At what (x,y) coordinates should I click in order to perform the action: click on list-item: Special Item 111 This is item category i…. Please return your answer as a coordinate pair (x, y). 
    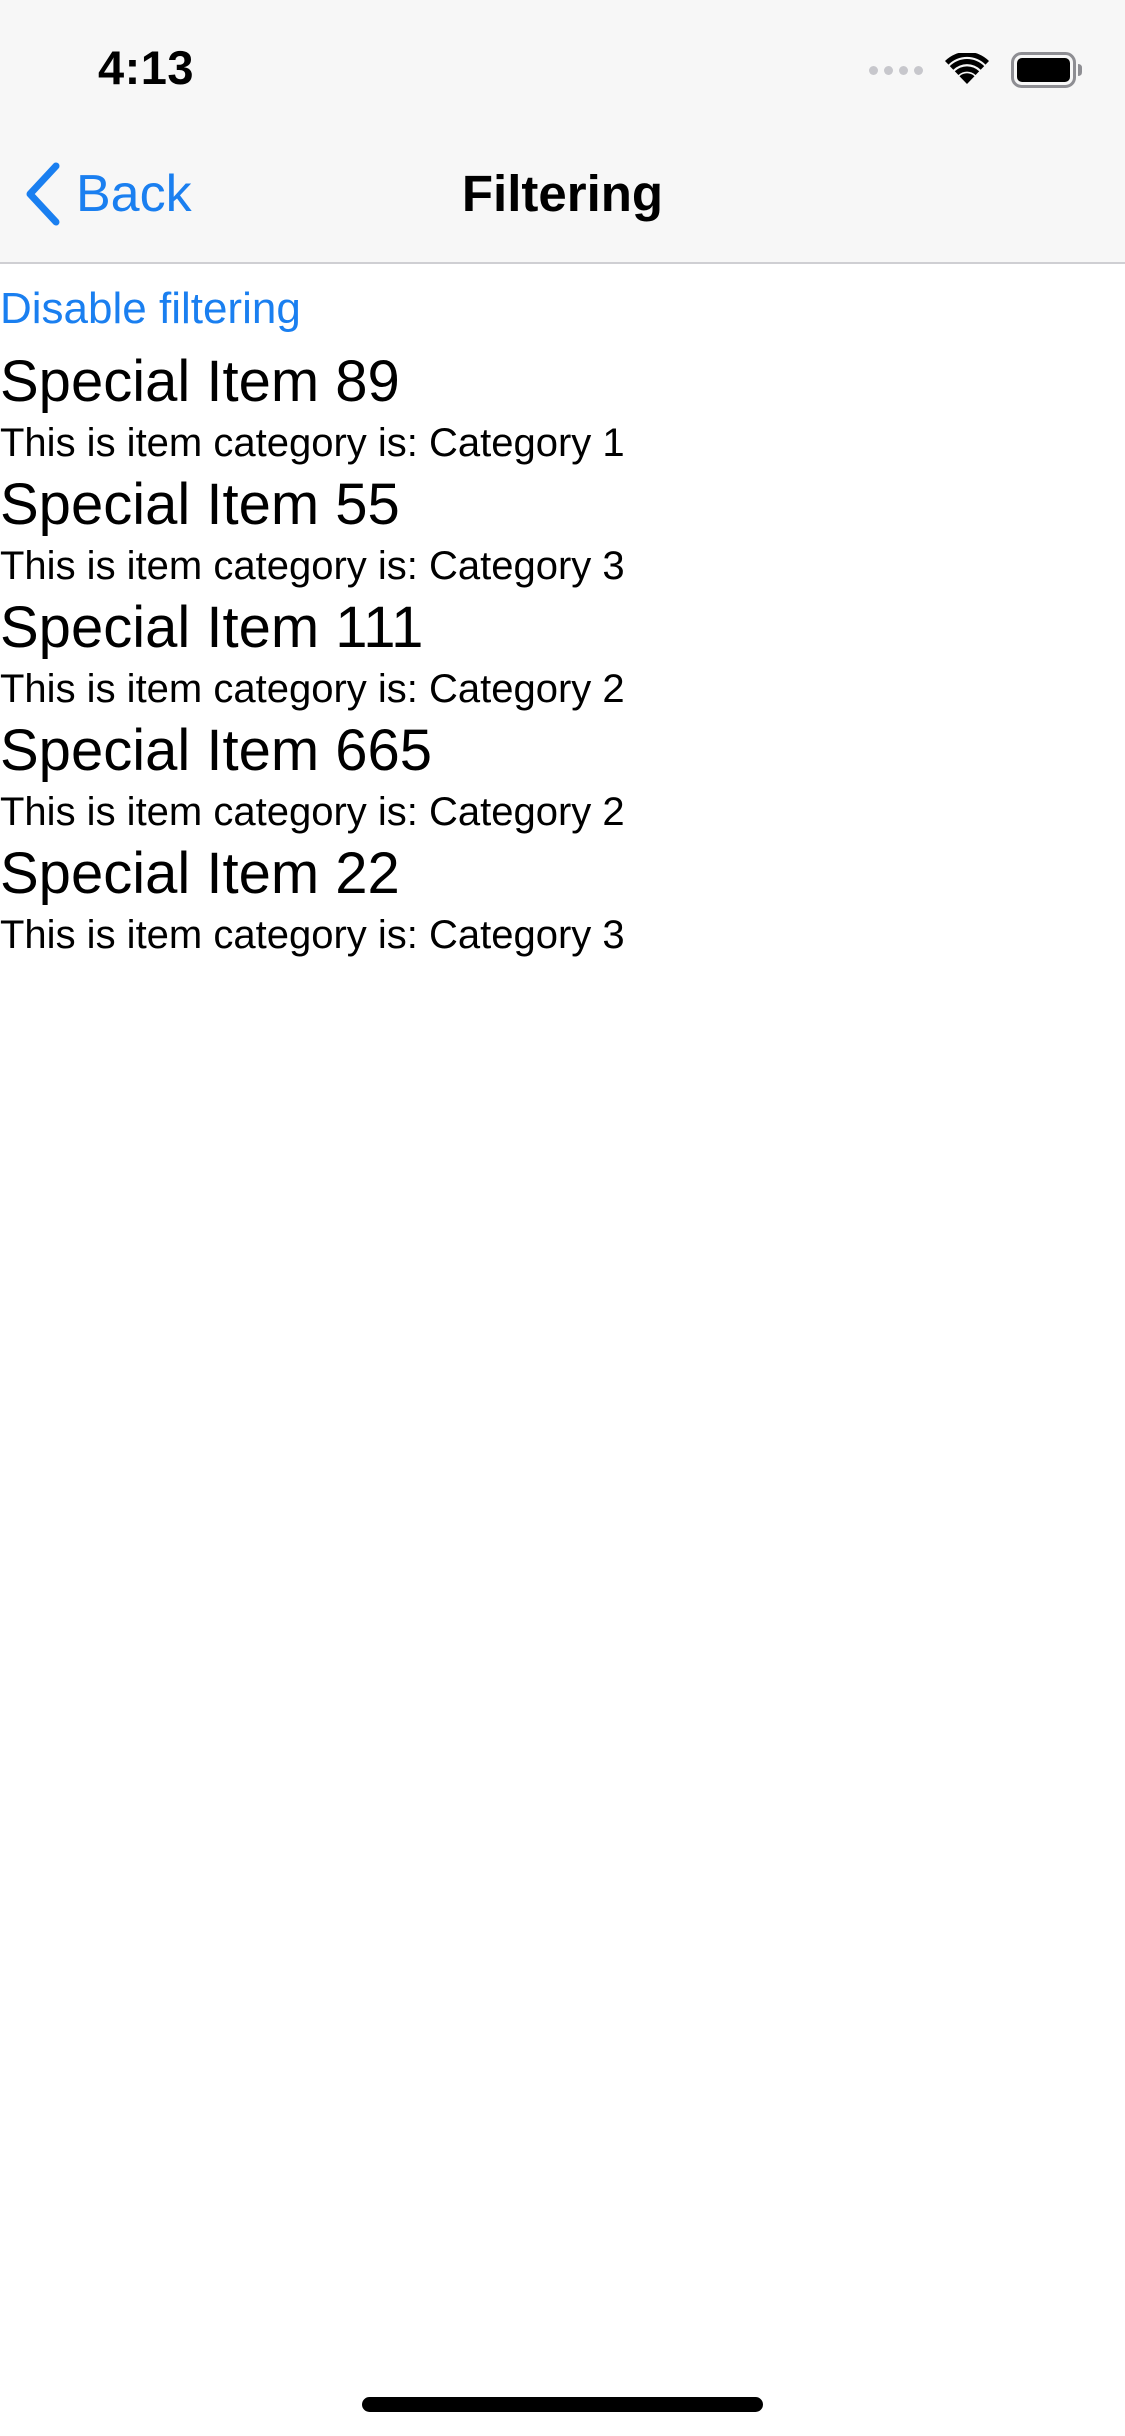
    Looking at the image, I should click on (562, 655).